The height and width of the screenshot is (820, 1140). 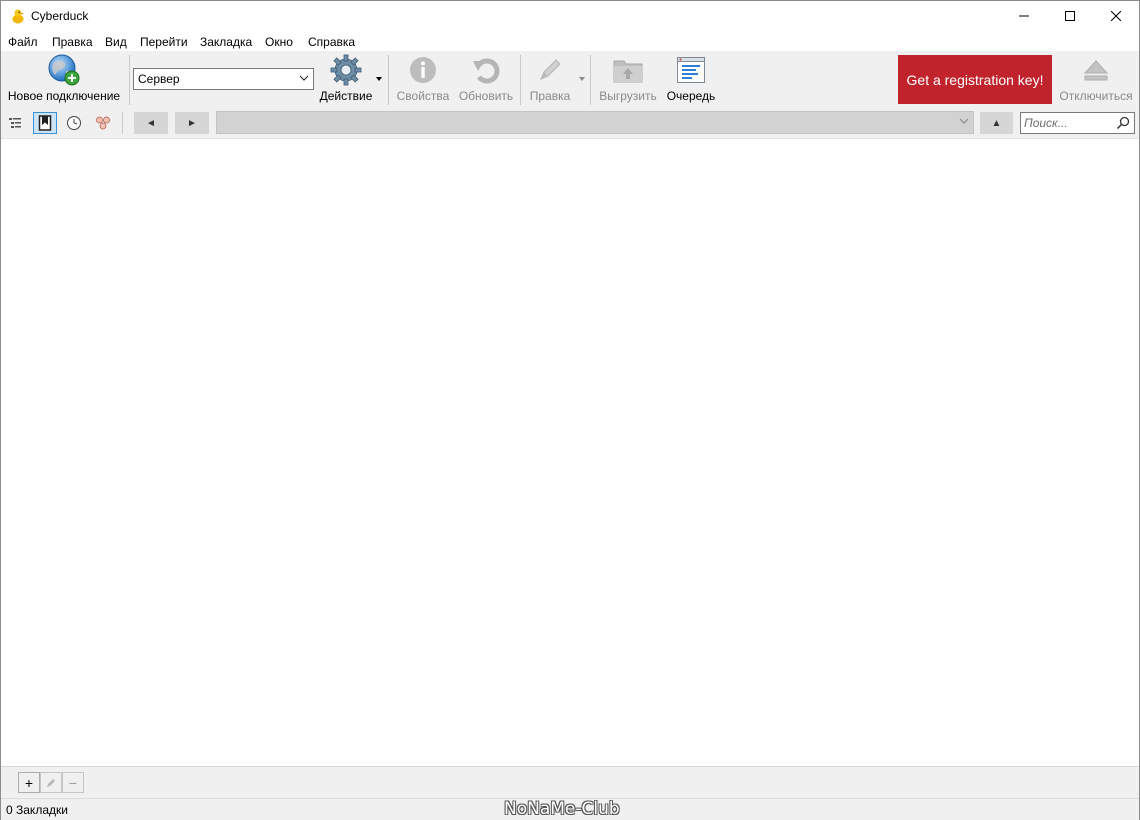 I want to click on minus-icon: −, so click(x=73, y=782).